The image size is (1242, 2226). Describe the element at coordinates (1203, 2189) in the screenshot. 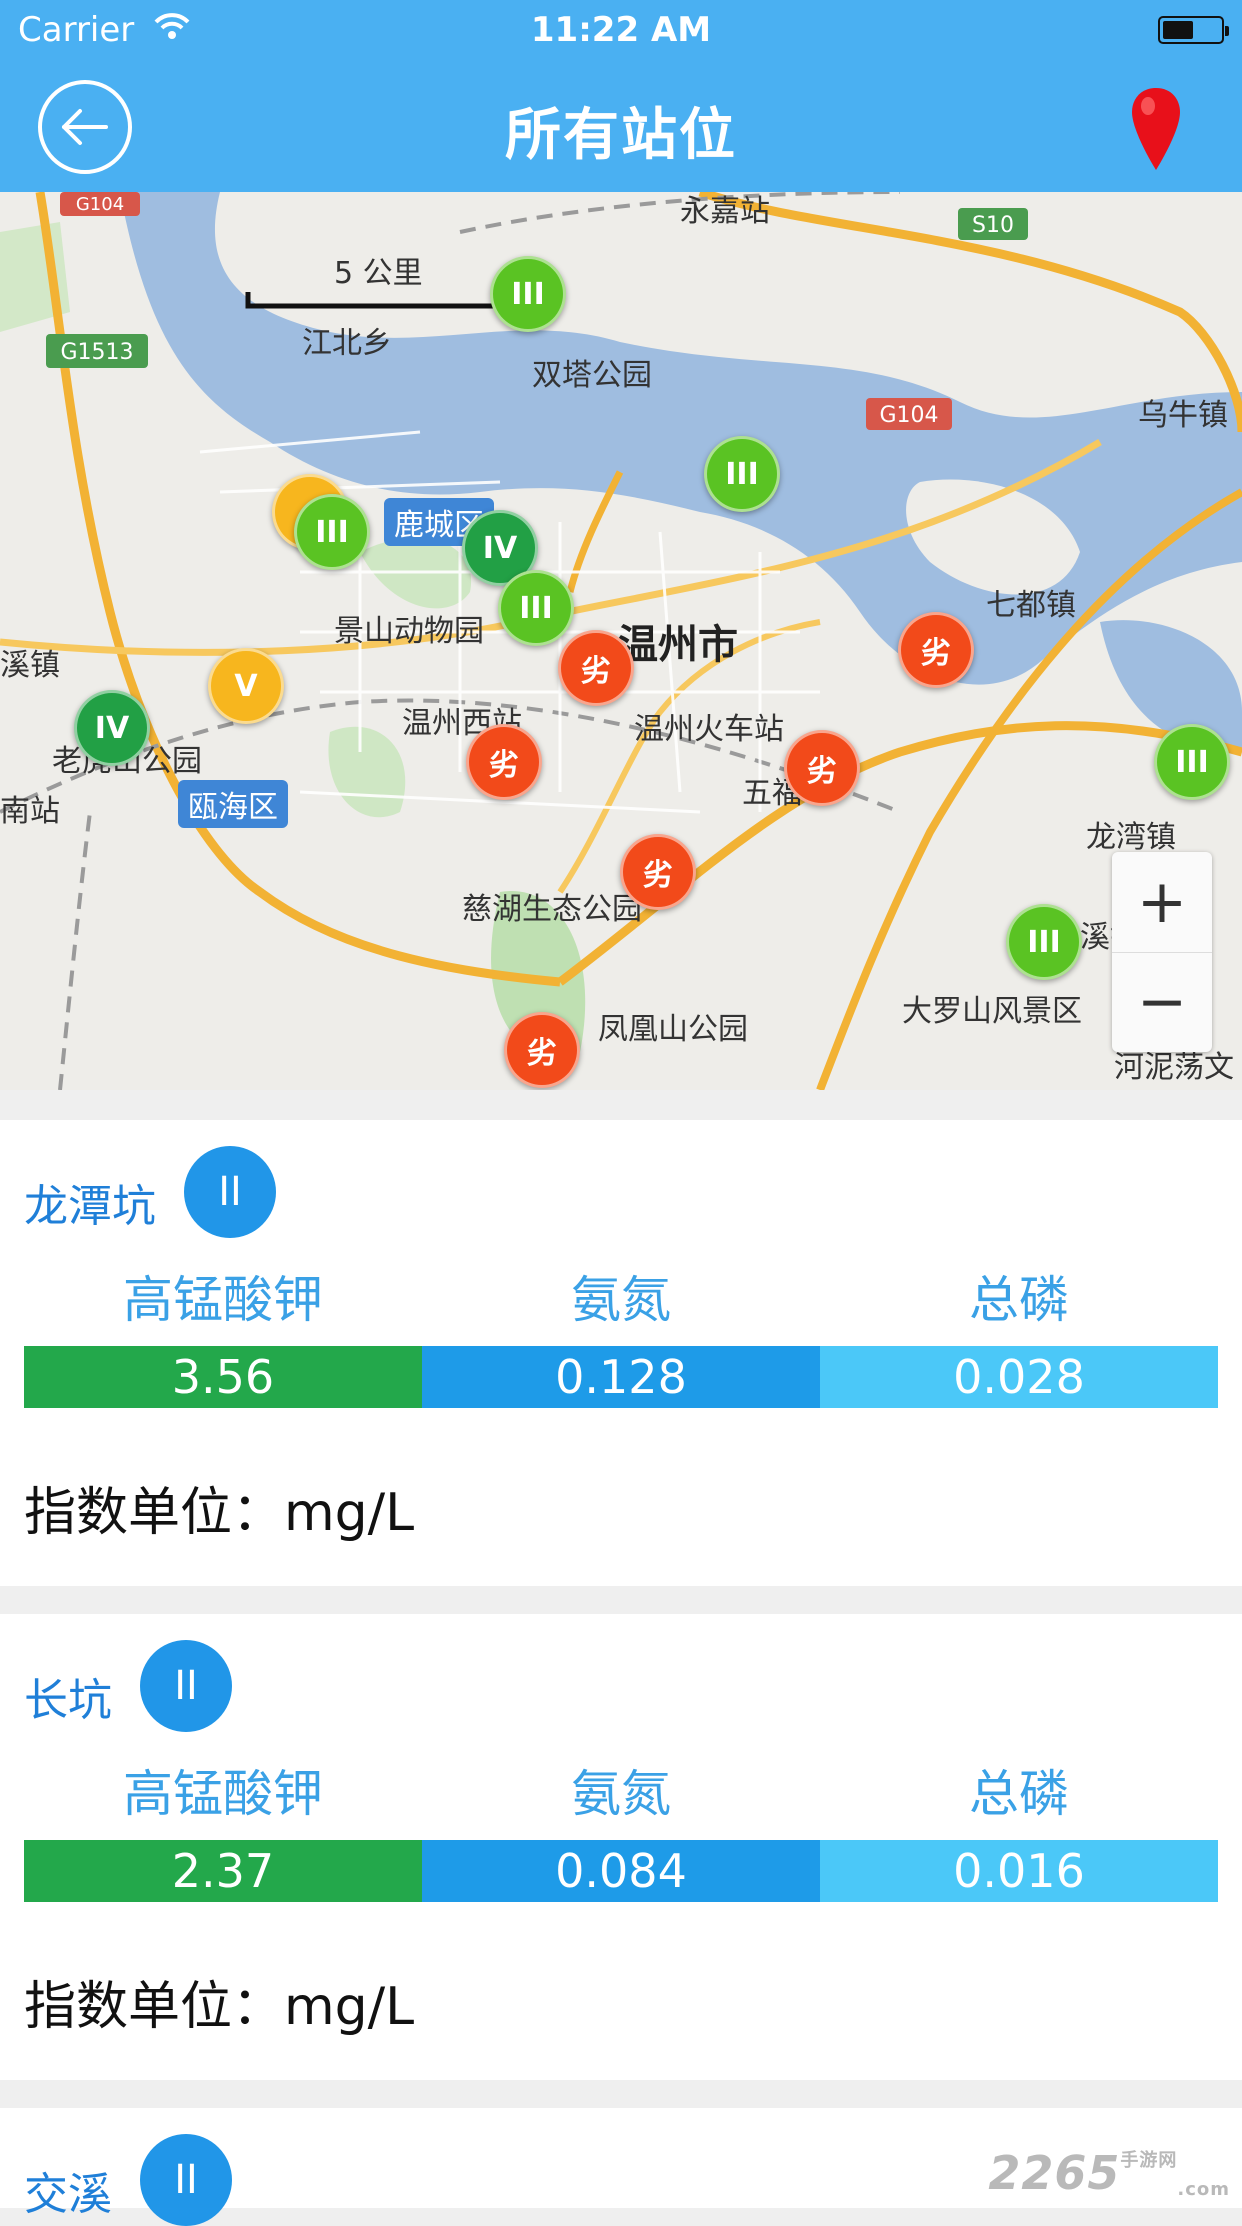

I see `watermark-domain: .com` at that location.